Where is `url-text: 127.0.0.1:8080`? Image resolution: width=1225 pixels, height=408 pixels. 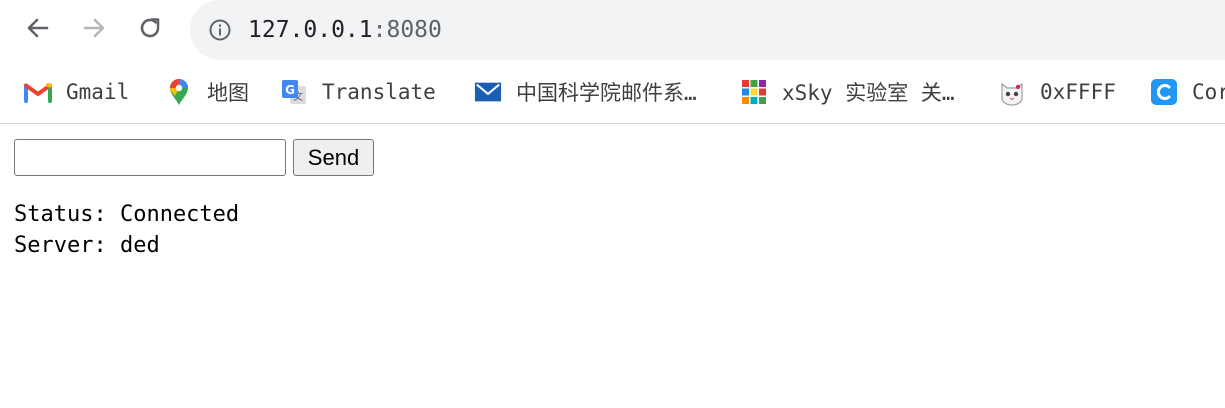 url-text: 127.0.0.1:8080 is located at coordinates (345, 30).